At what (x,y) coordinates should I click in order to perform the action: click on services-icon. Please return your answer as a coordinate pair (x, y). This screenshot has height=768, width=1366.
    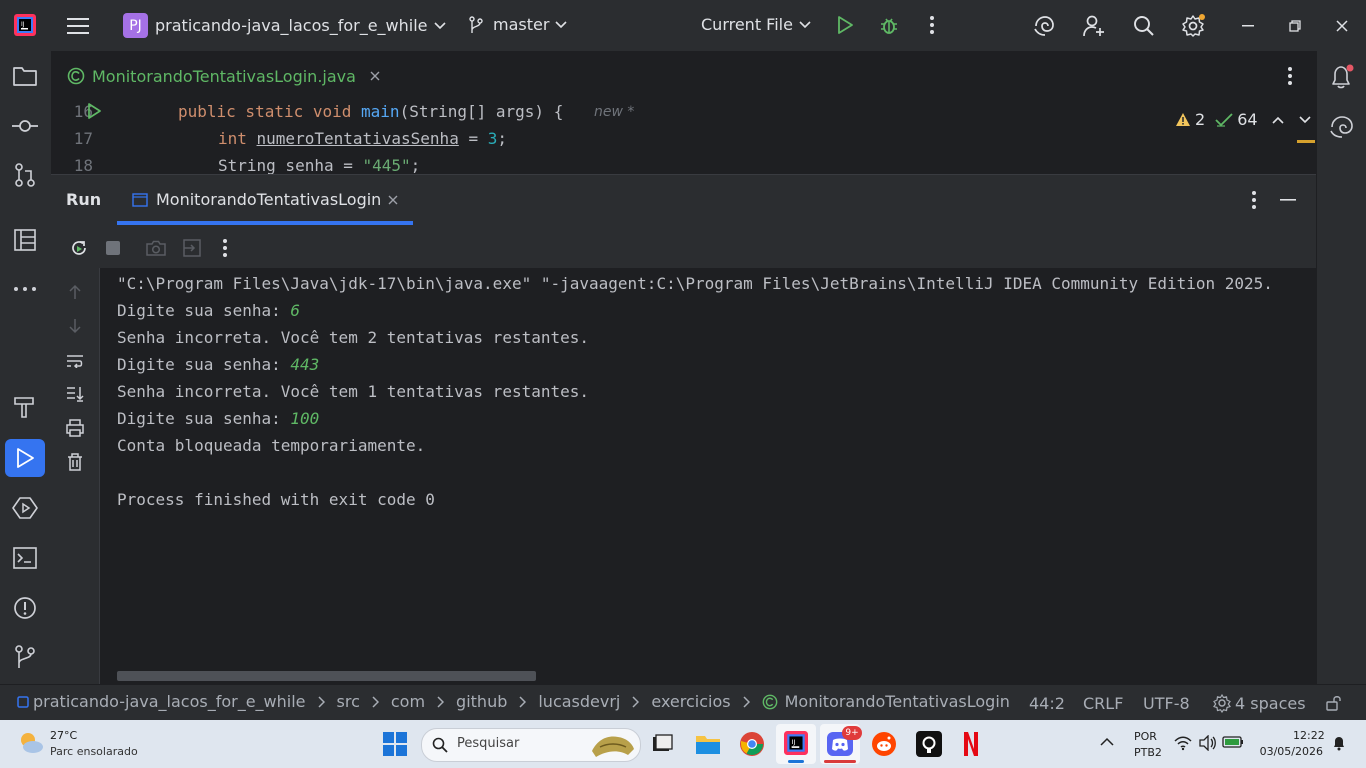
    Looking at the image, I should click on (25, 508).